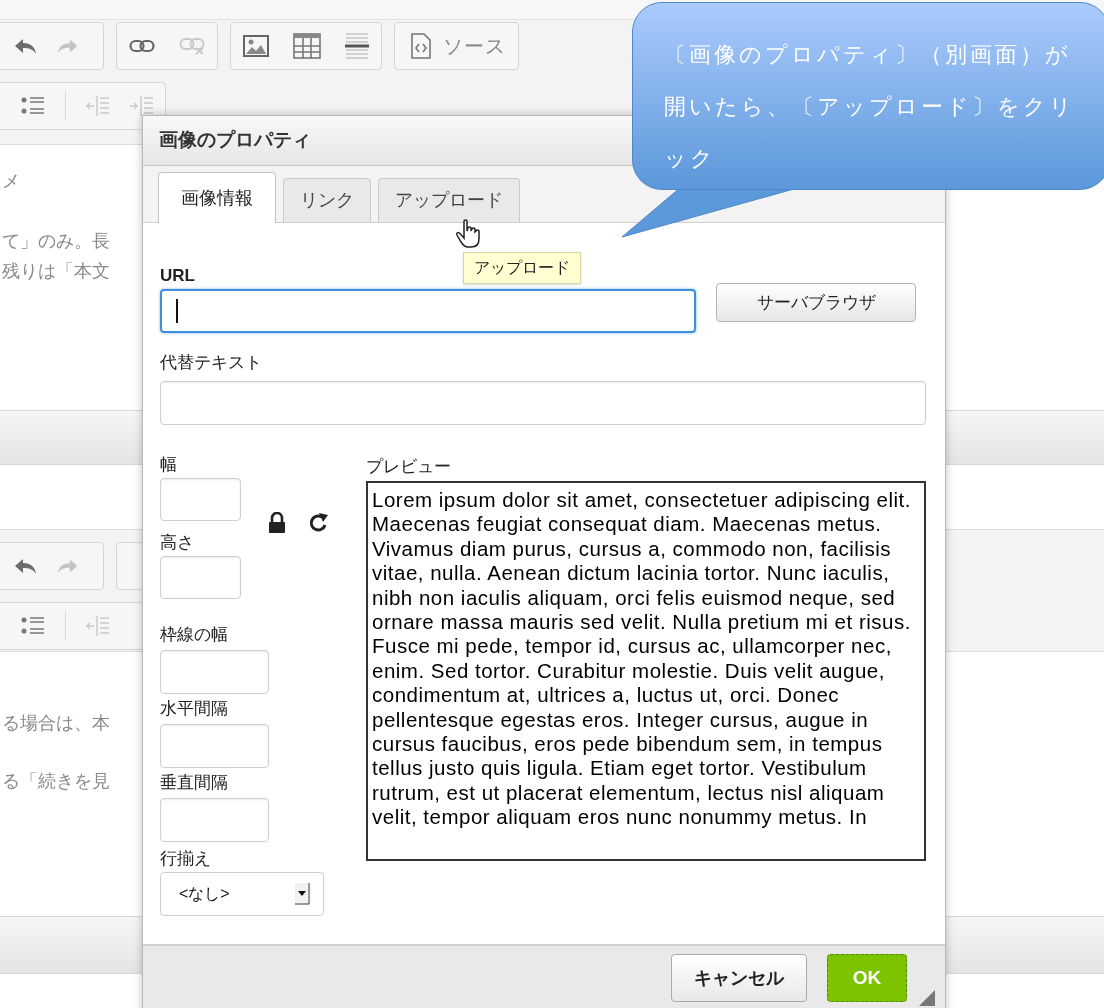  Describe the element at coordinates (927, 998) in the screenshot. I see `resize-grip-icon` at that location.